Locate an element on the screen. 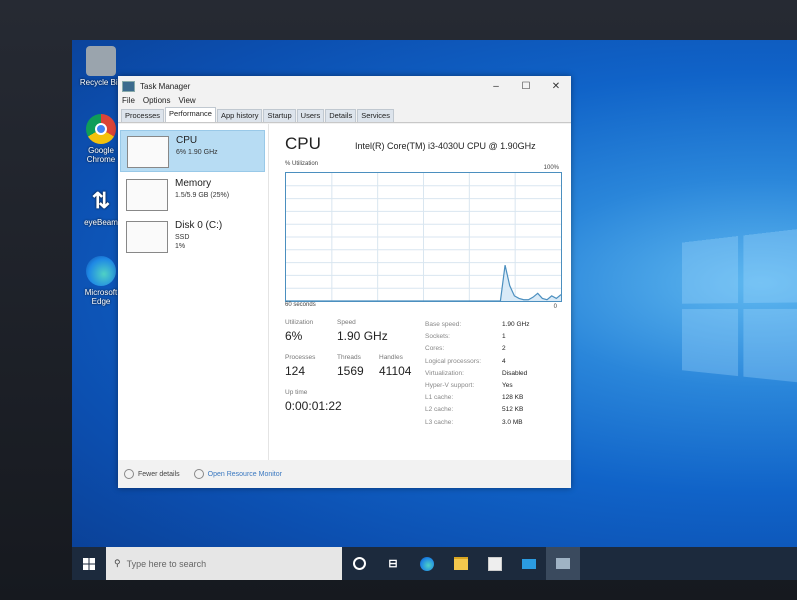 The height and width of the screenshot is (600, 797). open-resource-monitor-link: Open Resource Monitor is located at coordinates (237, 474).